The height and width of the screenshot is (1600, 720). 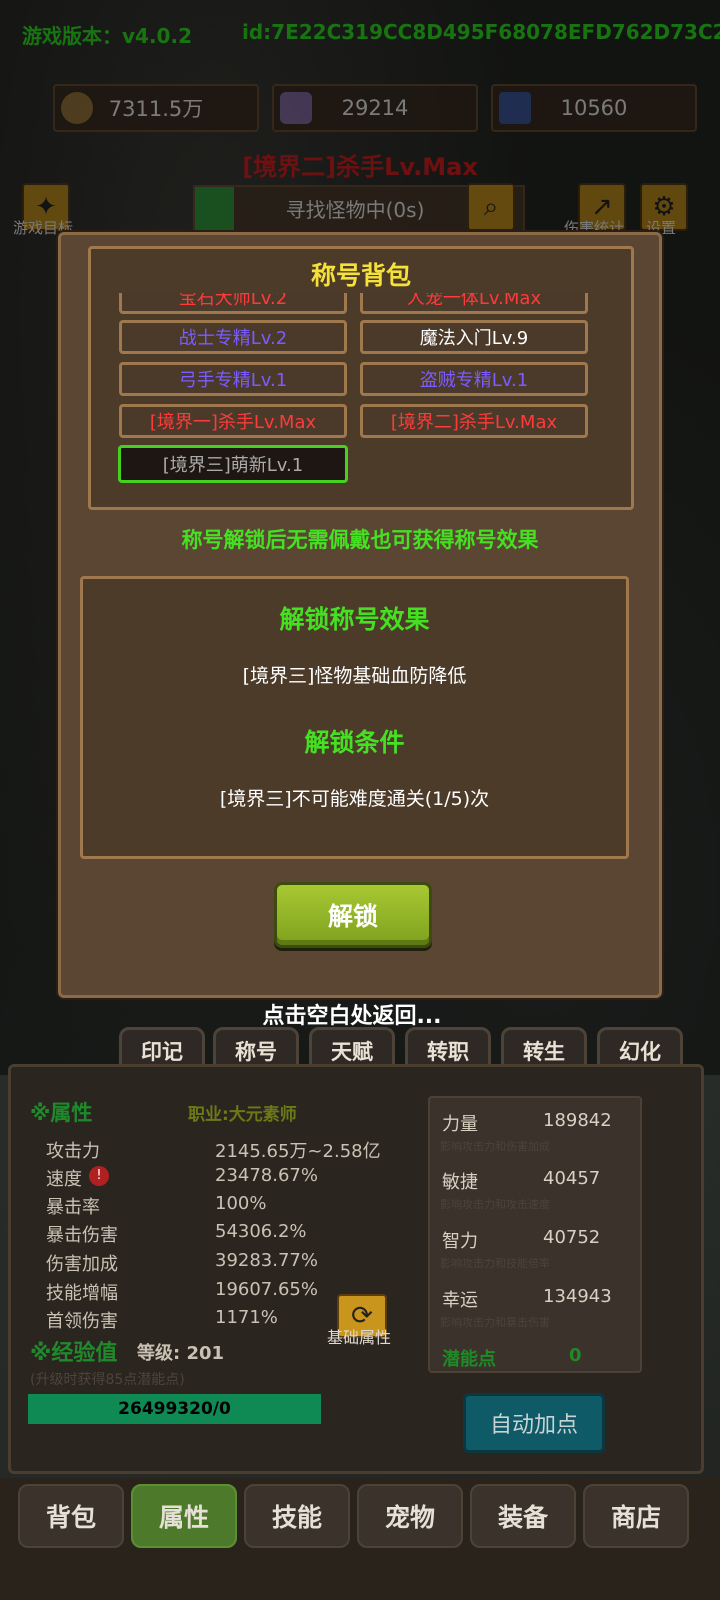 I want to click on stat-label: 技能增幅, so click(x=82, y=1293).